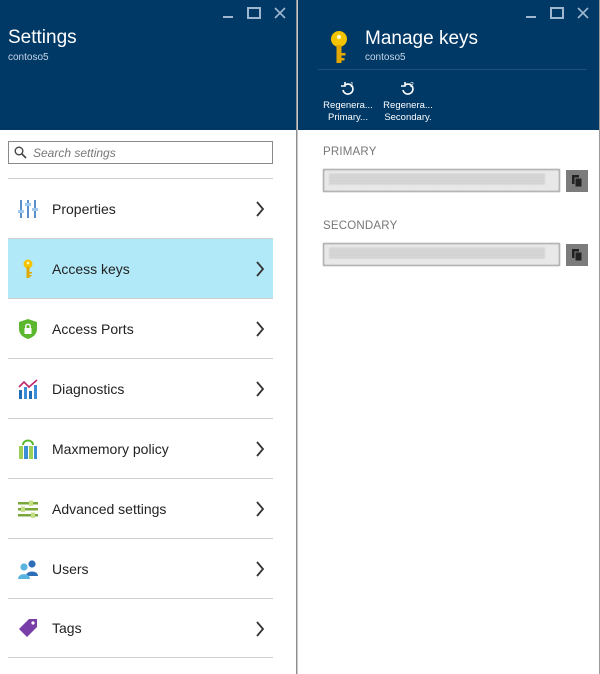 The image size is (600, 674). I want to click on users-icon, so click(28, 569).